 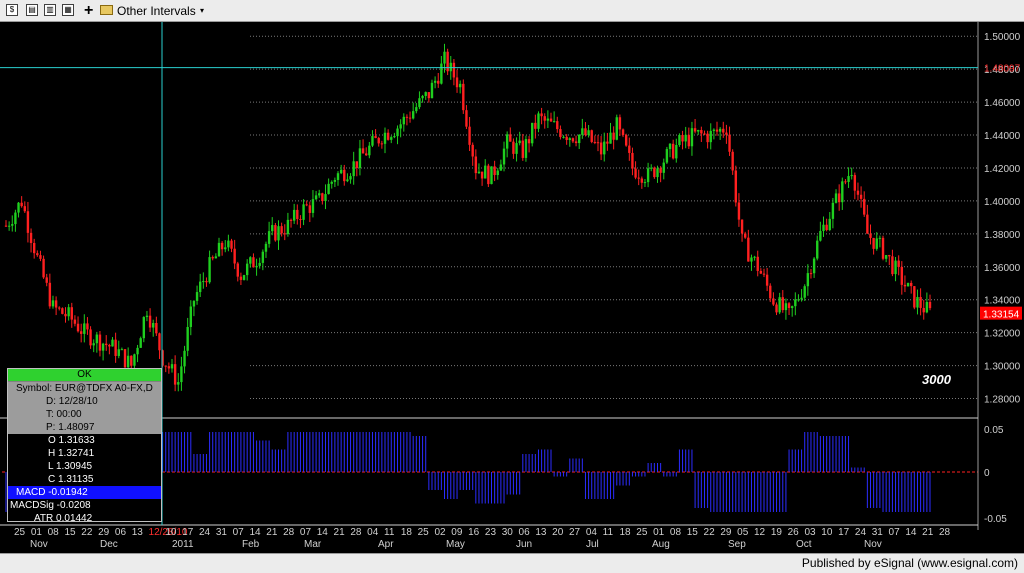 I want to click on folder-icon, so click(x=106, y=10).